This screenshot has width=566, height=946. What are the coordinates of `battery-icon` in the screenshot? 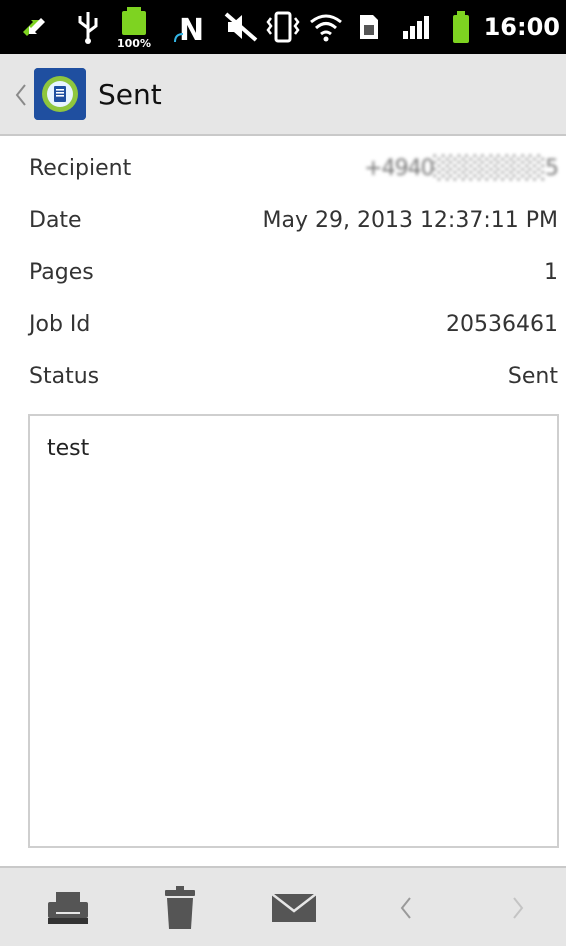 It's located at (461, 27).